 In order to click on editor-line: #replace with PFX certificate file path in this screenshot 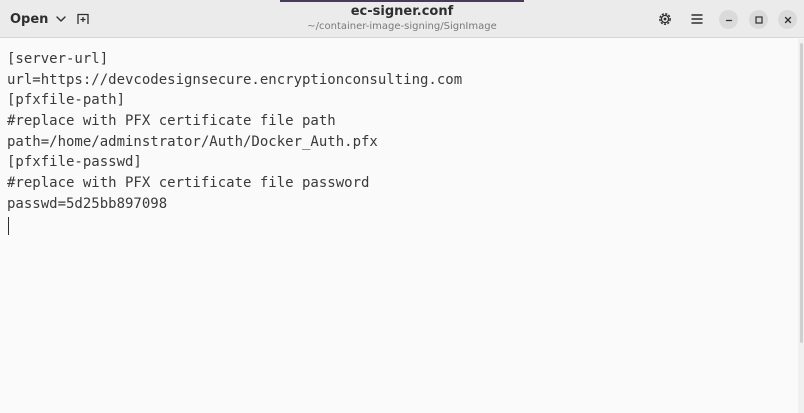, I will do `click(402, 121)`.